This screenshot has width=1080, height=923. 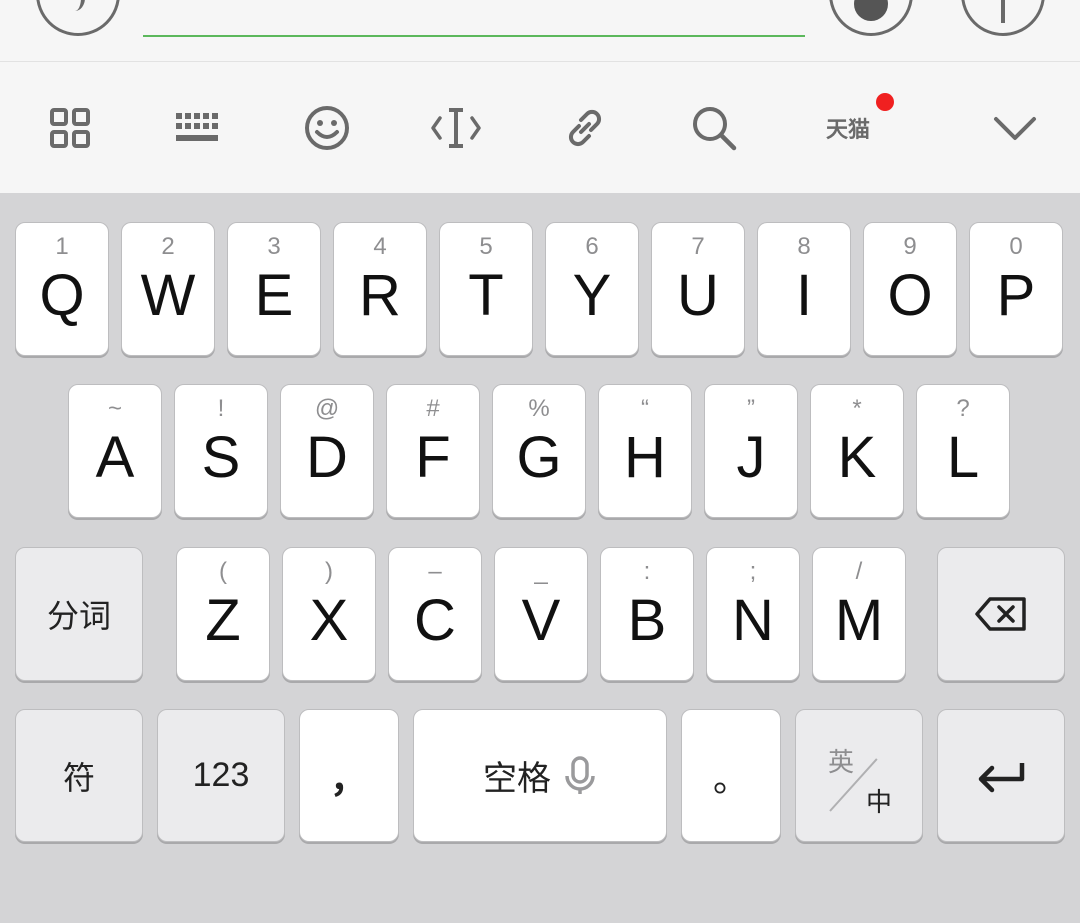 I want to click on key-z: (Z, so click(x=223, y=614).